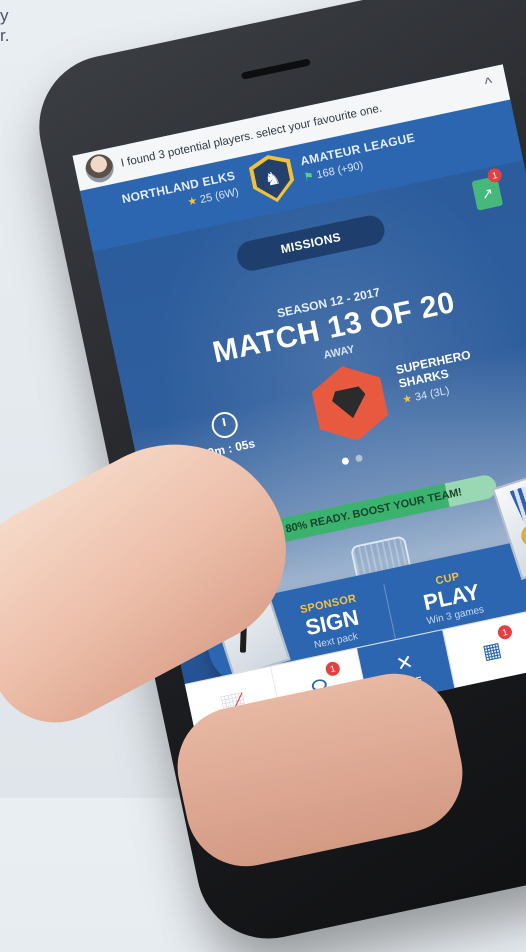  What do you see at coordinates (487, 192) in the screenshot?
I see `trend-up-icon: ↗` at bounding box center [487, 192].